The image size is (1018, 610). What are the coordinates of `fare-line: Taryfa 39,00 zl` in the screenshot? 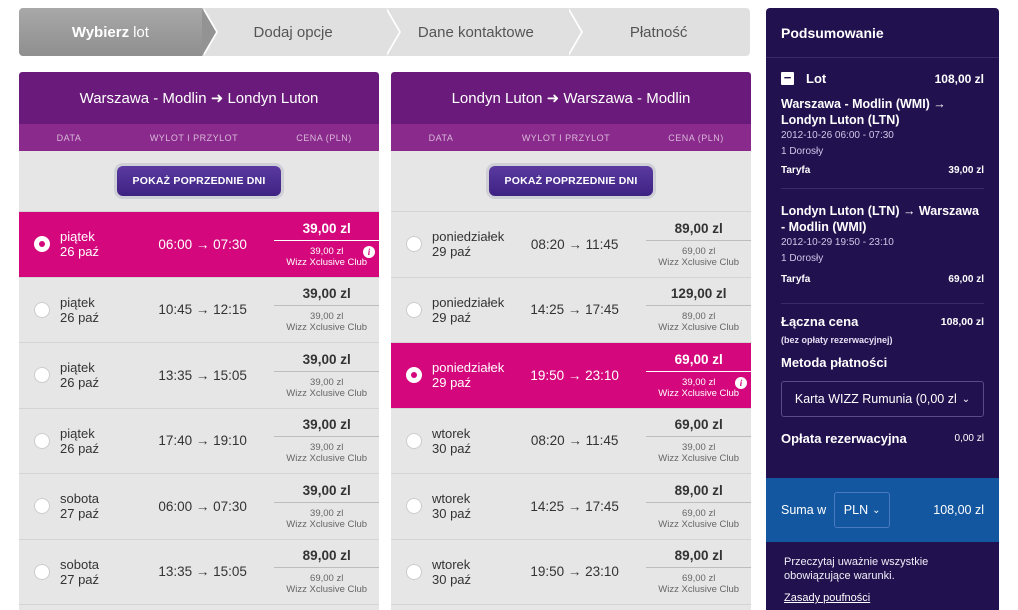 It's located at (882, 170).